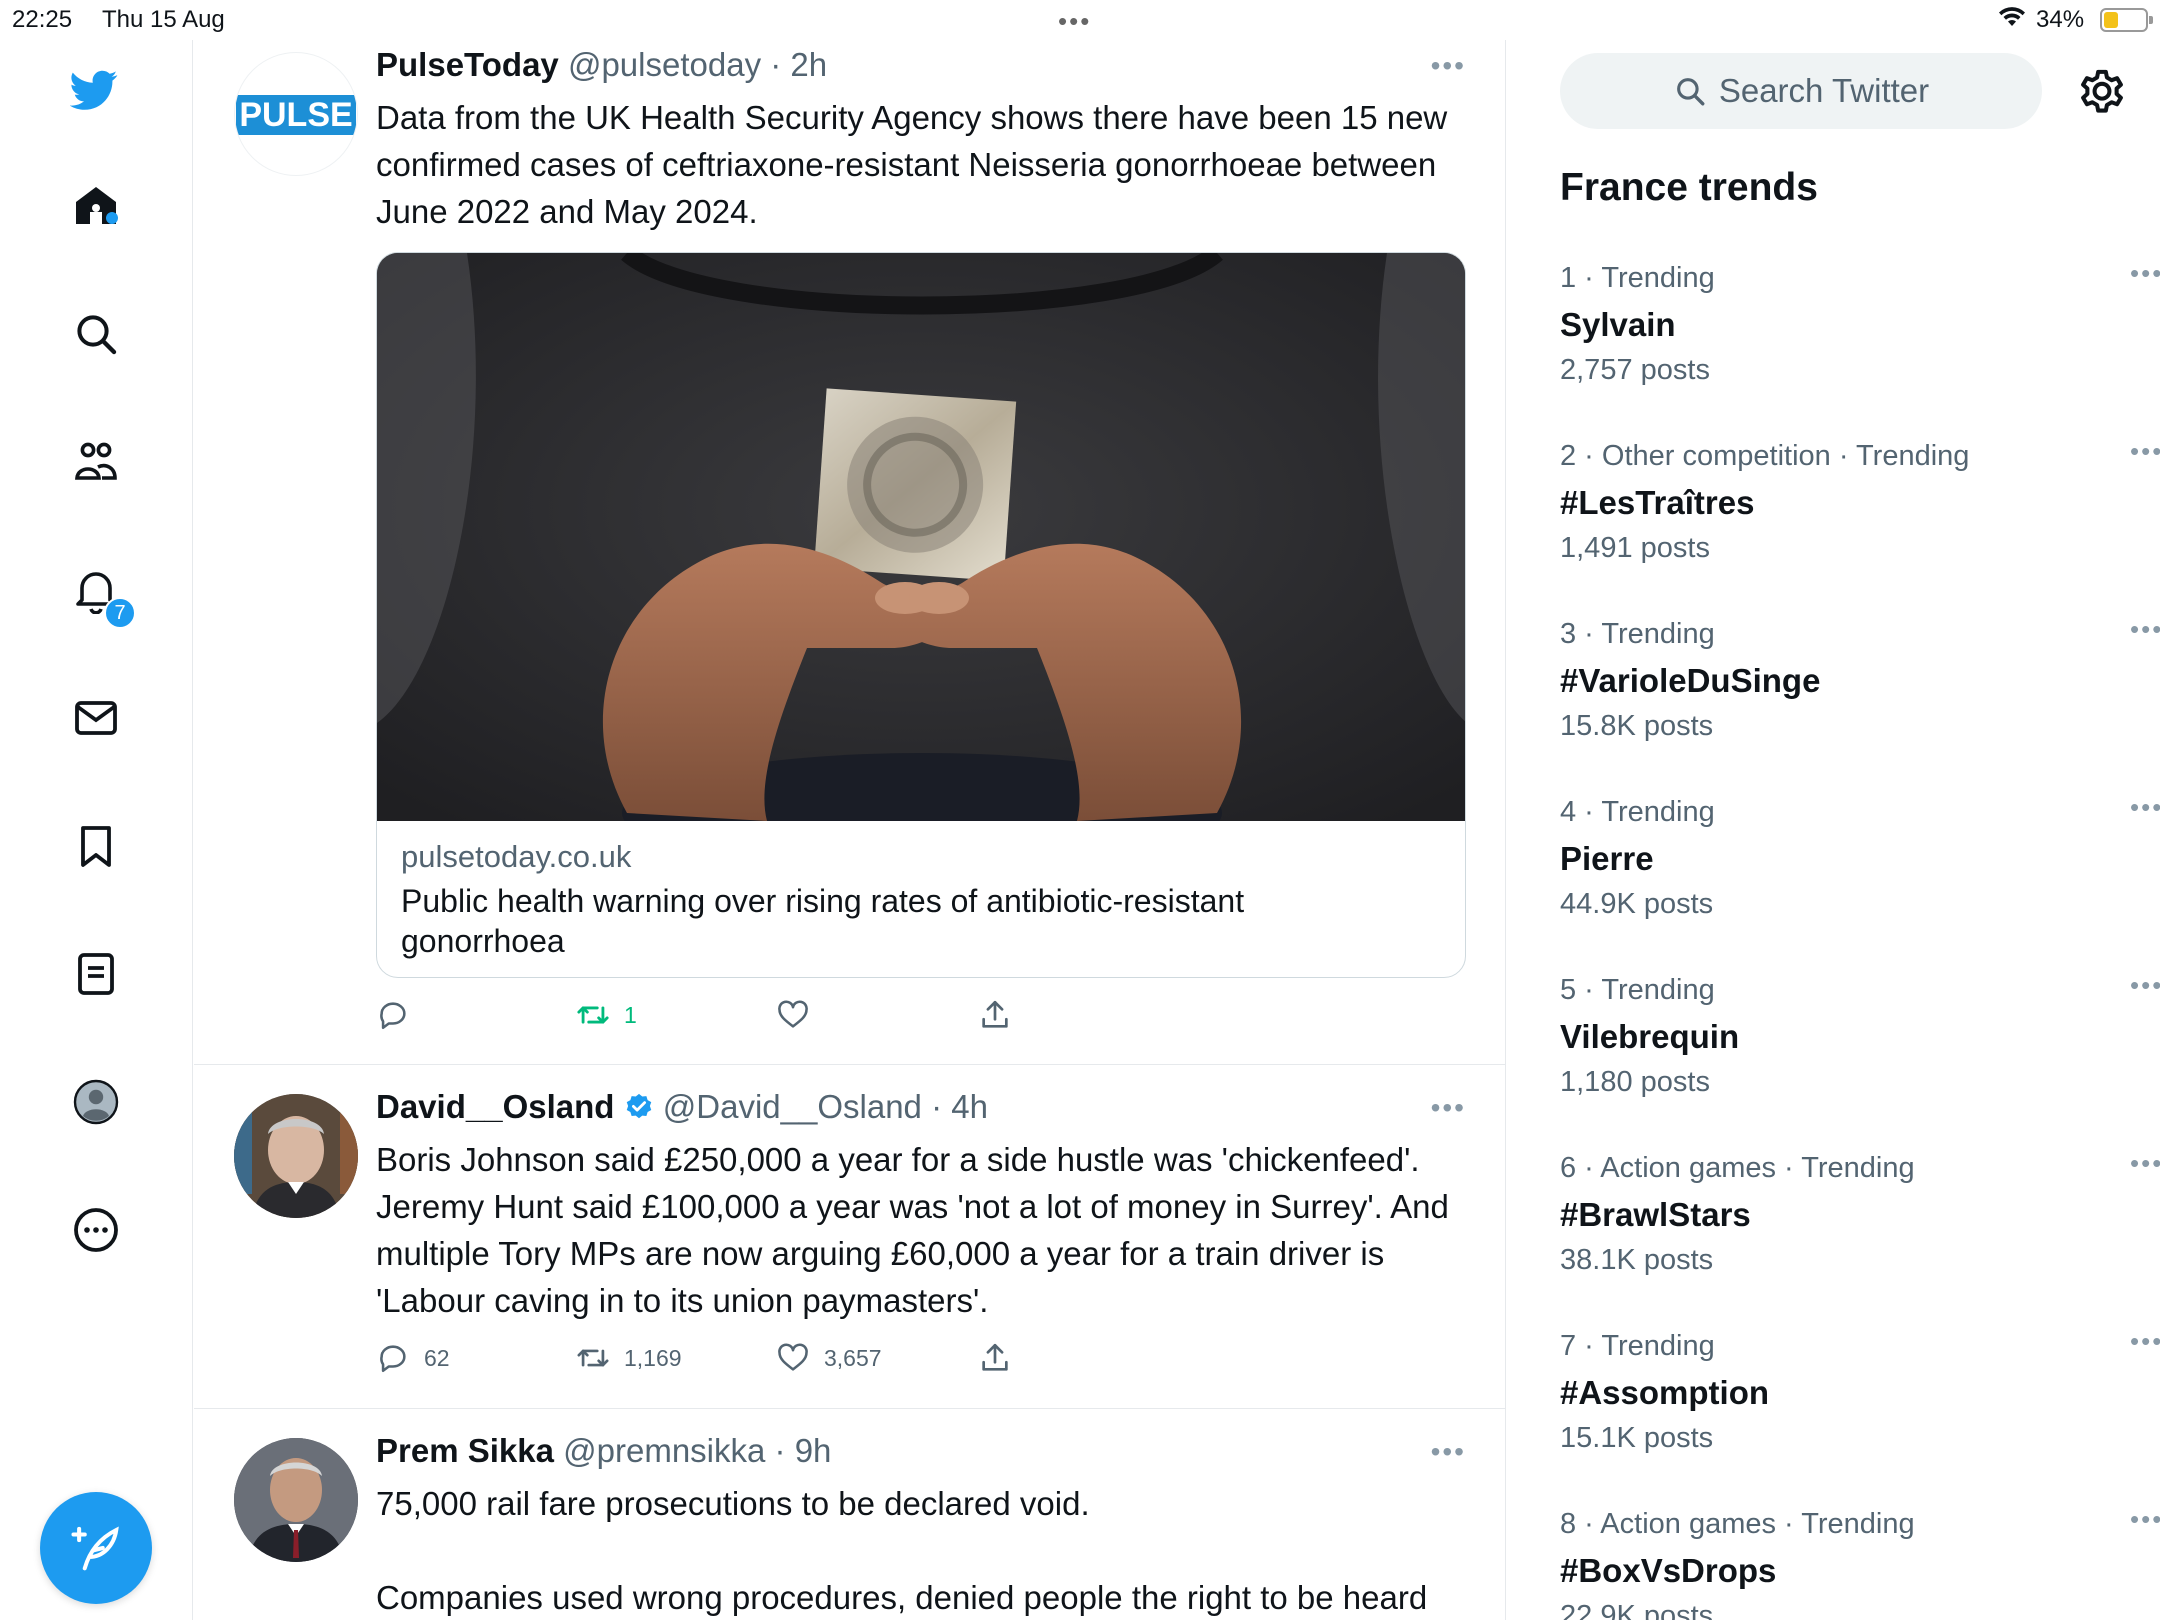 This screenshot has width=2160, height=1620. I want to click on like-button: 3,657, so click(829, 1358).